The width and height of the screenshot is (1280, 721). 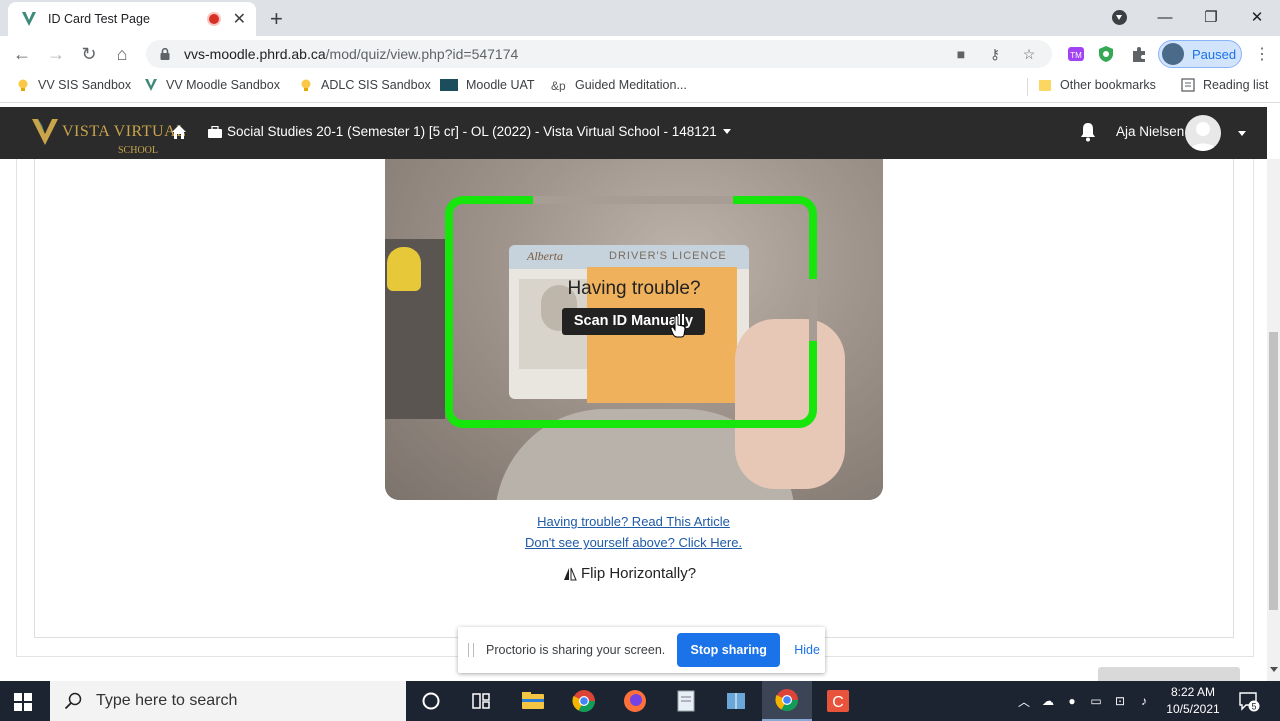 I want to click on url-host: vvs-moodle.phrd.ab.ca, so click(x=255, y=54).